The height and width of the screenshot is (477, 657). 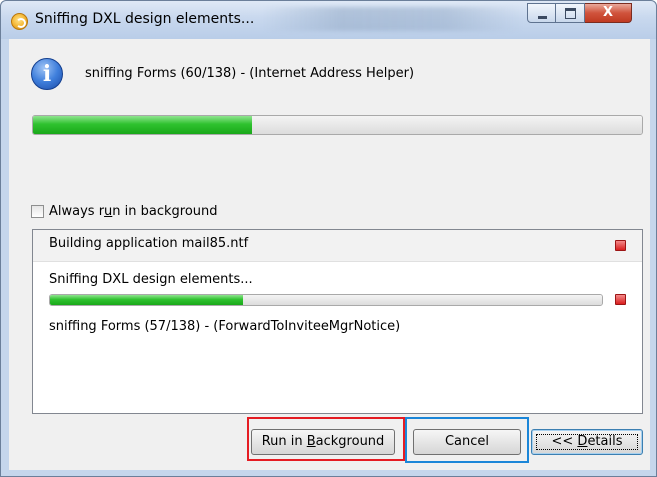 I want to click on close-button: X, so click(x=608, y=13).